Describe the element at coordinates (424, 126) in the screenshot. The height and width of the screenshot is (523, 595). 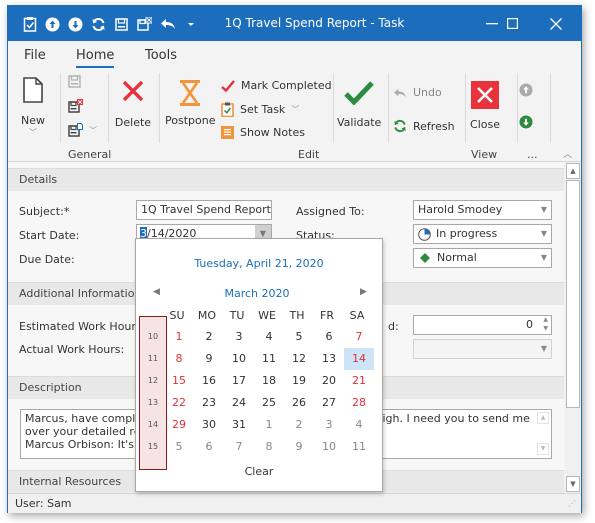
I see `refresh-button: Refresh` at that location.